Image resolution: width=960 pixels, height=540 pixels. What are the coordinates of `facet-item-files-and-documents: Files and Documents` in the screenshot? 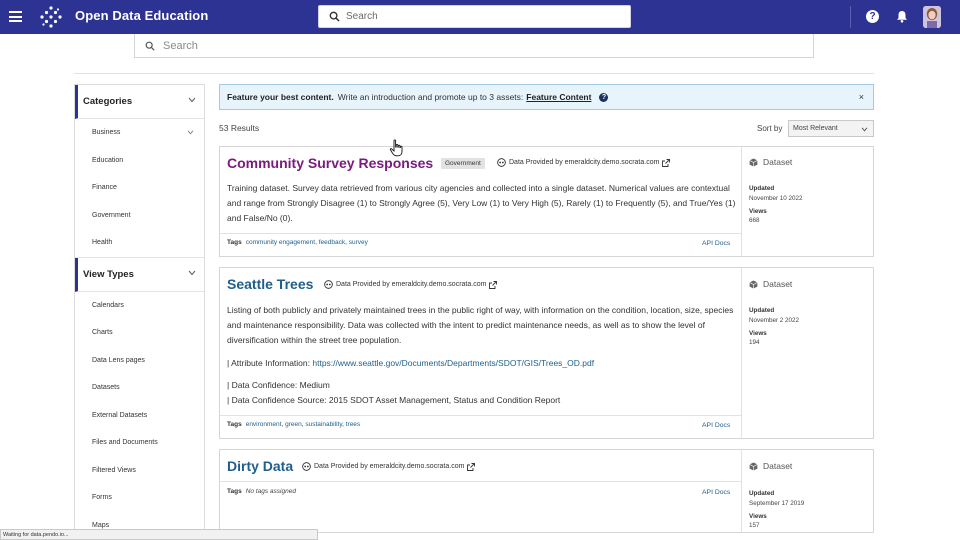 It's located at (139, 443).